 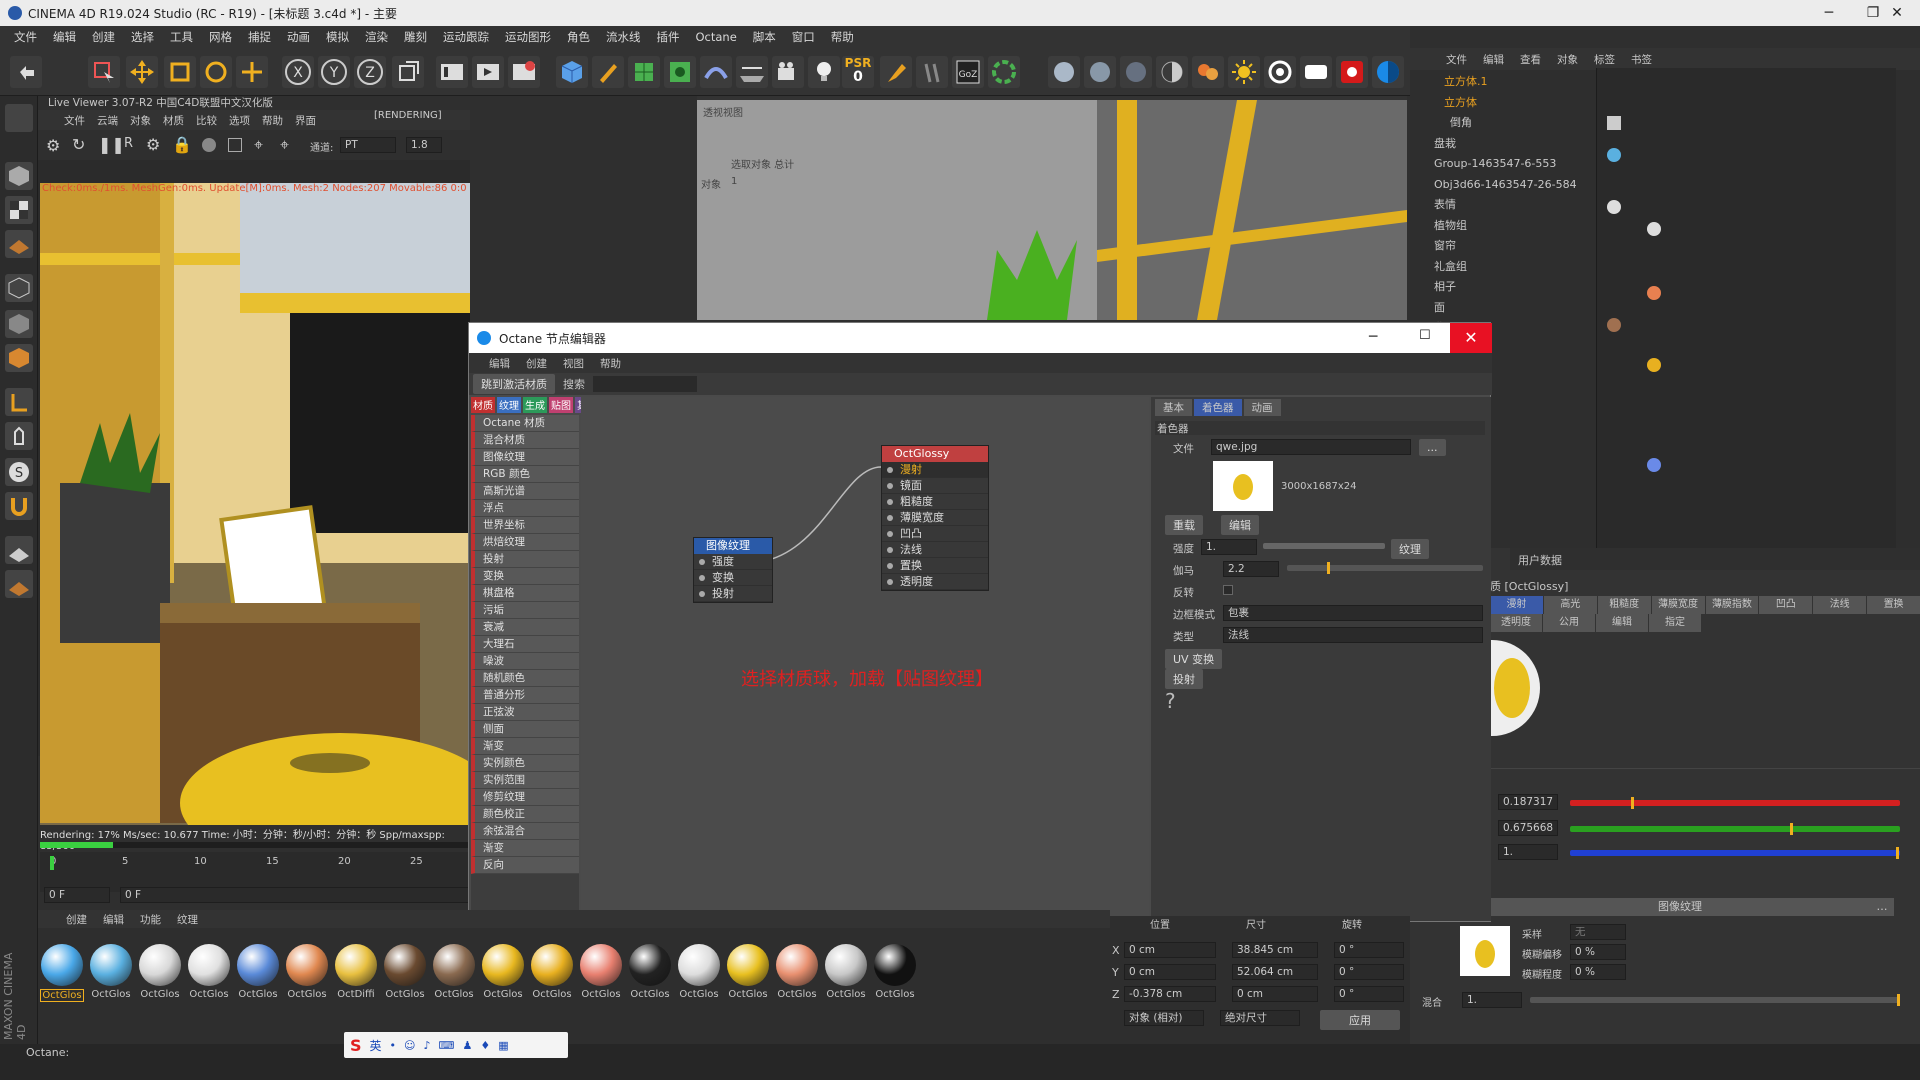 What do you see at coordinates (1598, 972) in the screenshot?
I see `blur-degree-input: 0 %` at bounding box center [1598, 972].